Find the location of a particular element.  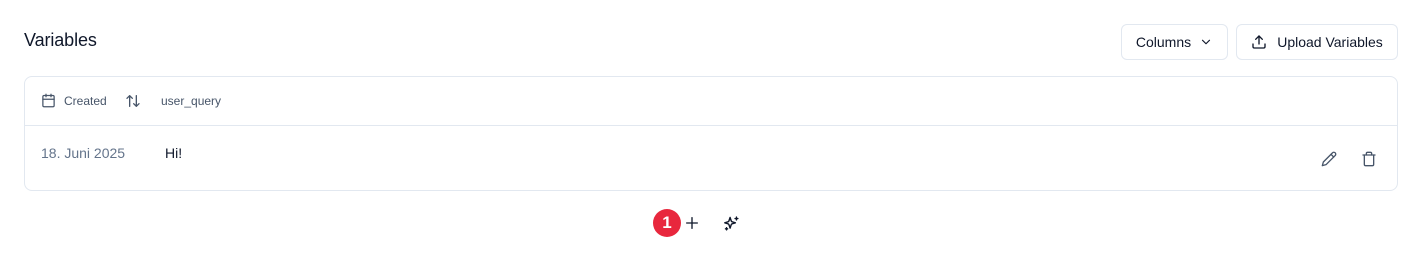

trash-icon is located at coordinates (1369, 159).